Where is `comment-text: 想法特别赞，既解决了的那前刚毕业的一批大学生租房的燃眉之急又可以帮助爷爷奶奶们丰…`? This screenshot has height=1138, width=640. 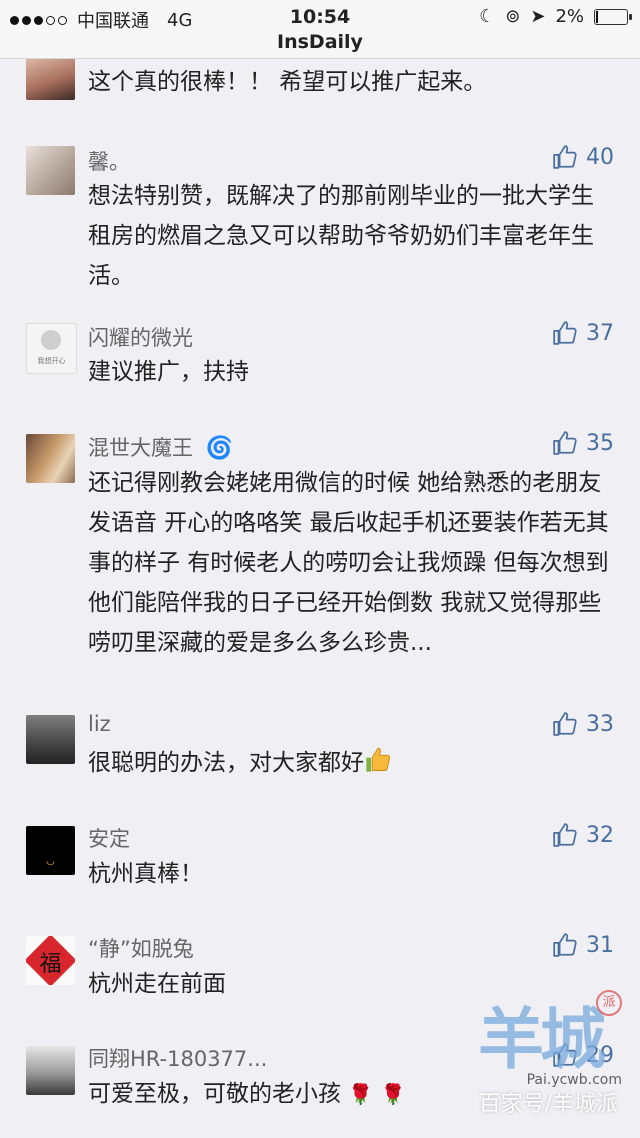 comment-text: 想法特别赞，既解决了的那前刚毕业的一批大学生租房的燃眉之急又可以帮助爷爷奶奶们丰… is located at coordinates (341, 236).